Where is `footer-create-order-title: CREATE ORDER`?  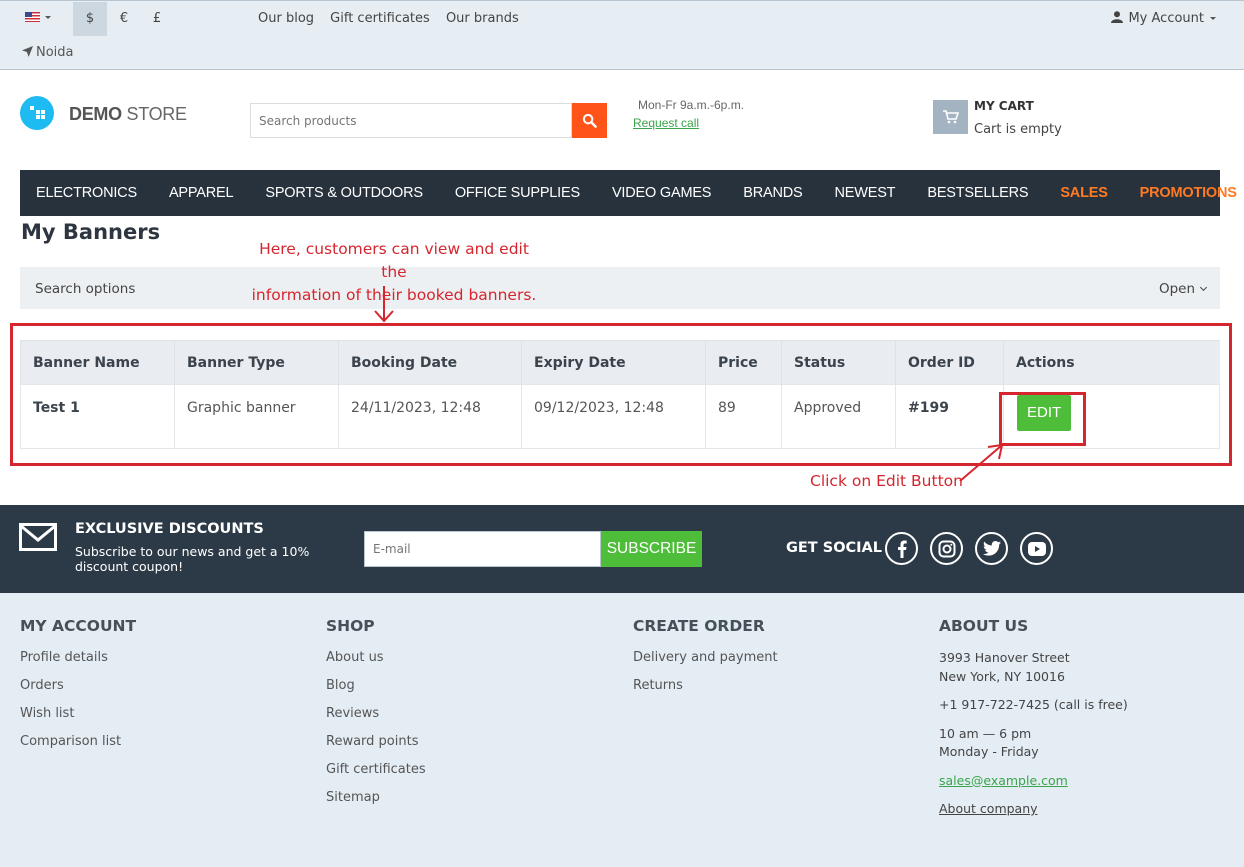
footer-create-order-title: CREATE ORDER is located at coordinates (699, 626).